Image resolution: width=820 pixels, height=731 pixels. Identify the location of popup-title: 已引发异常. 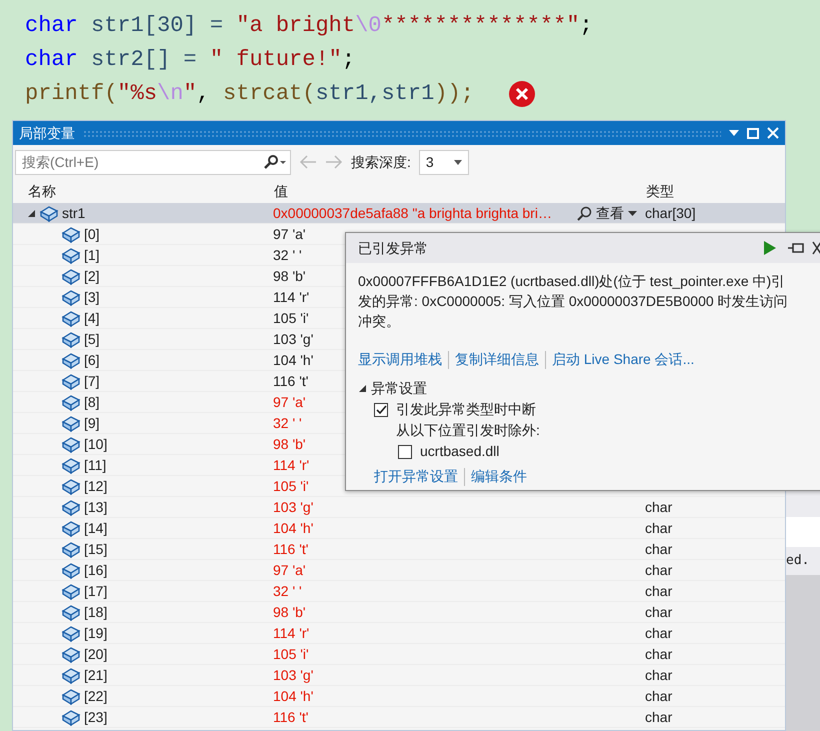
(393, 248).